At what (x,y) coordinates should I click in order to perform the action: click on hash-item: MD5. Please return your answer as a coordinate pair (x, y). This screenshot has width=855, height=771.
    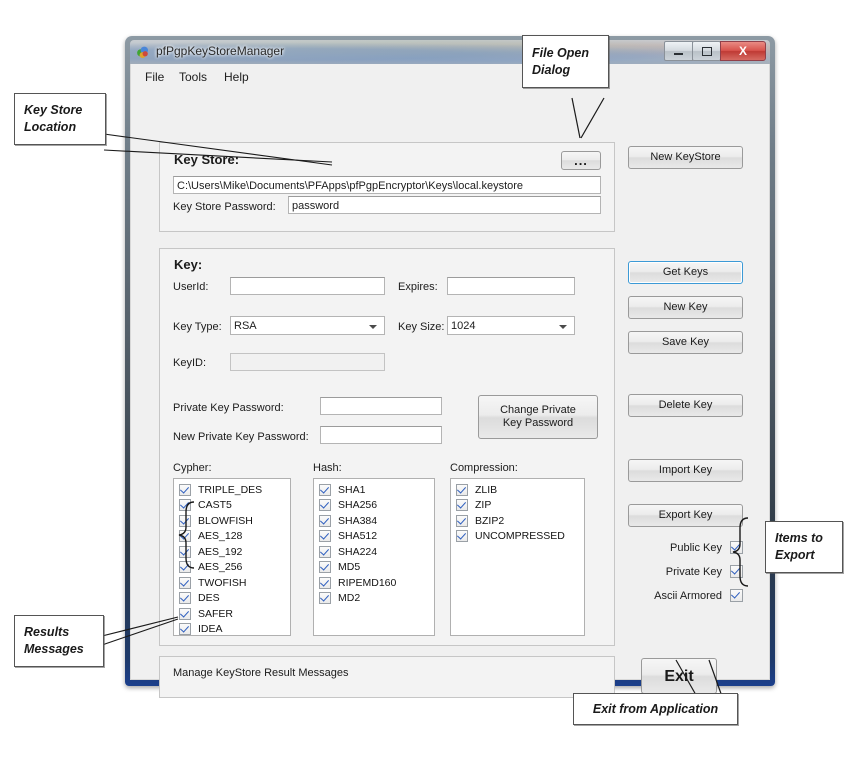
    Looking at the image, I should click on (374, 568).